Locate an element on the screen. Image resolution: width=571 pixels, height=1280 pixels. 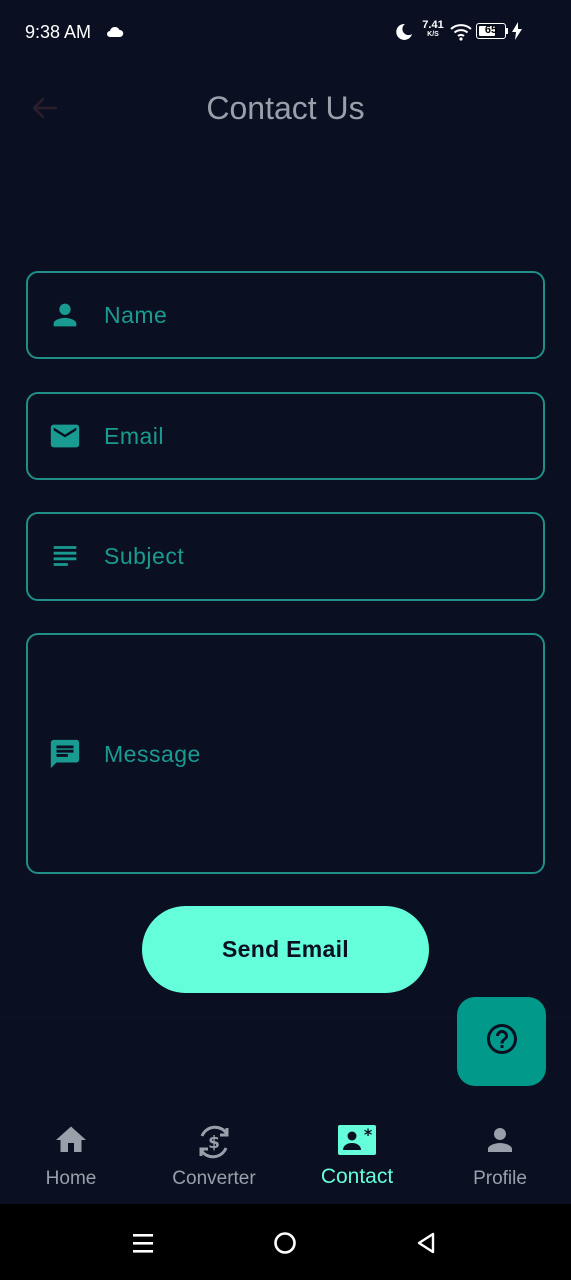
mail-icon is located at coordinates (65, 436).